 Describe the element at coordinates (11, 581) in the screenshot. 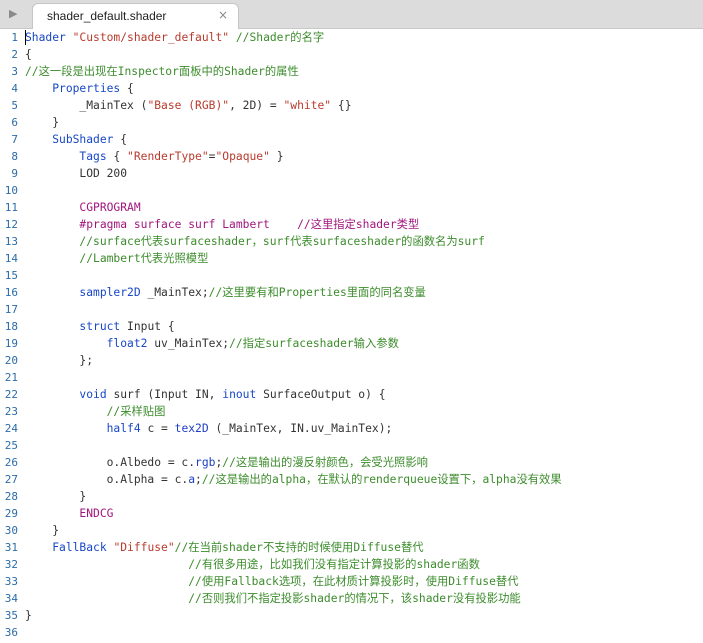

I see `line-number: 33` at that location.